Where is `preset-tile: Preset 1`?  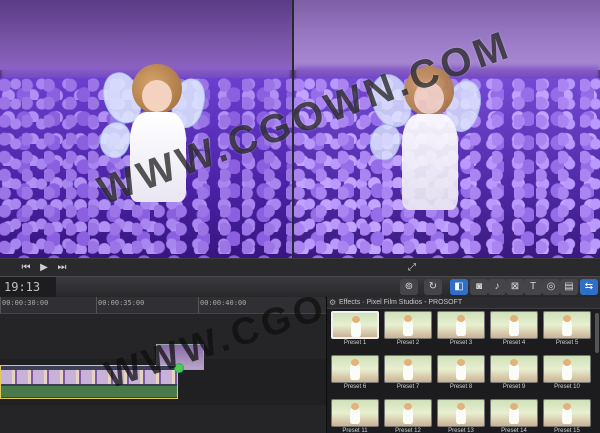 preset-tile: Preset 1 is located at coordinates (355, 329).